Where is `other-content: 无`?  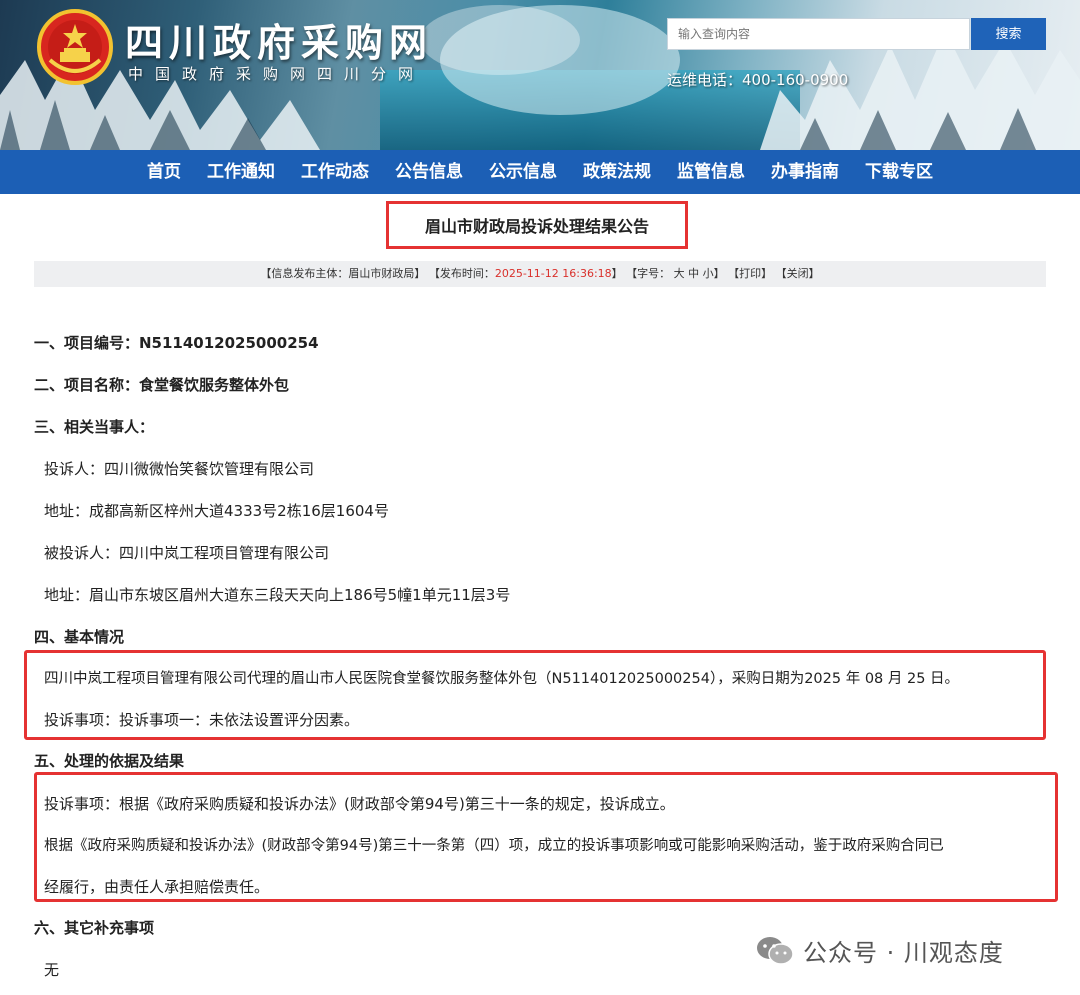
other-content: 无 is located at coordinates (52, 970).